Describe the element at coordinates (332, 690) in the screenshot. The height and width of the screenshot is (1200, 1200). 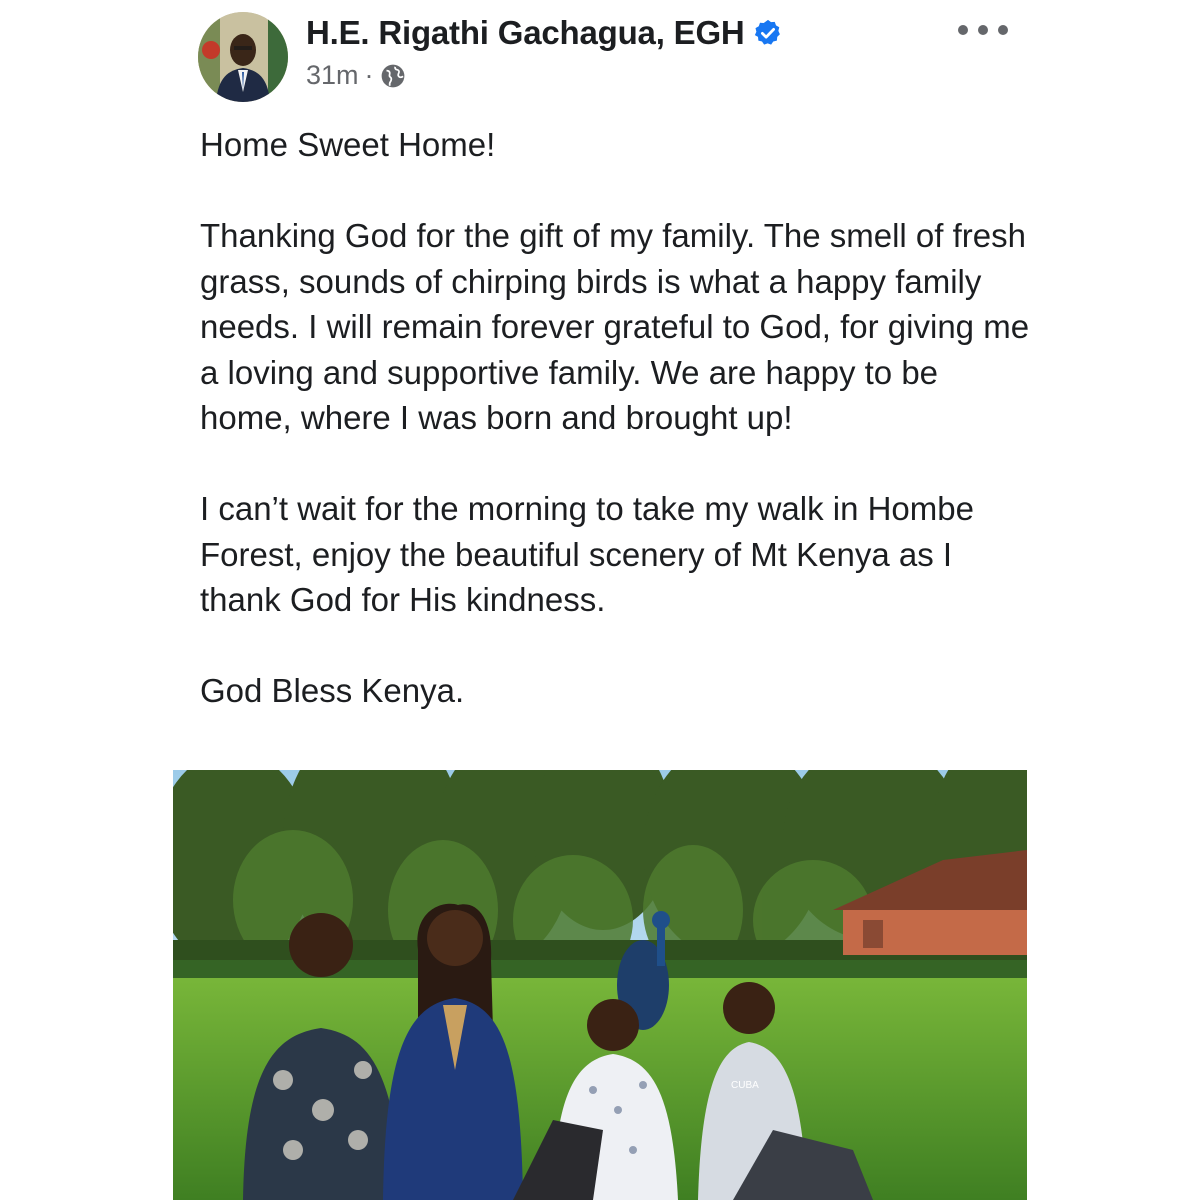
I see `post-paragraph: God Bless Kenya.` at that location.